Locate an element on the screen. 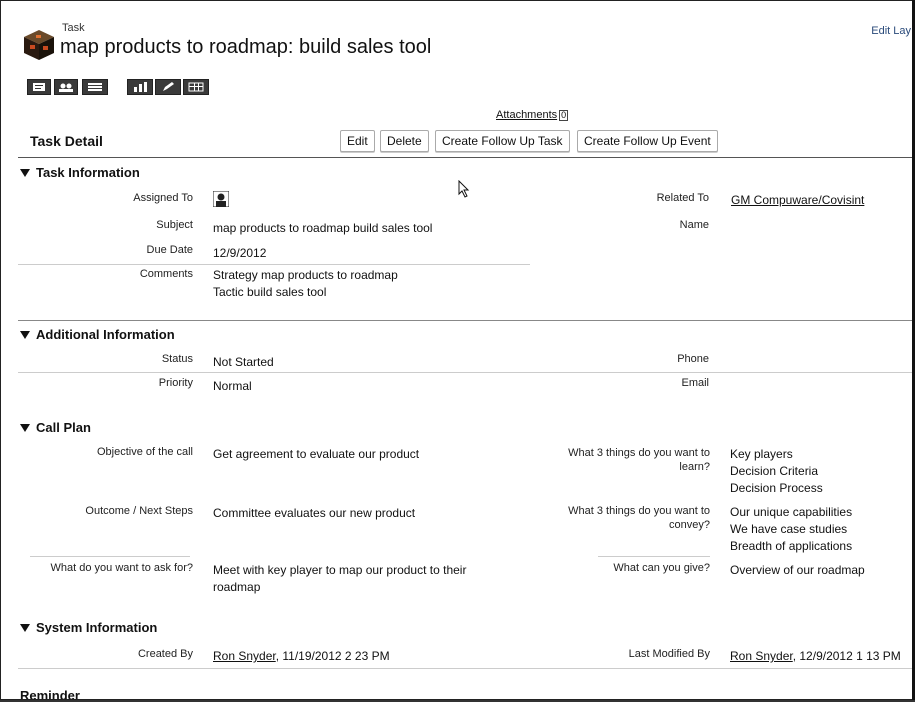  table-icon is located at coordinates (196, 87).